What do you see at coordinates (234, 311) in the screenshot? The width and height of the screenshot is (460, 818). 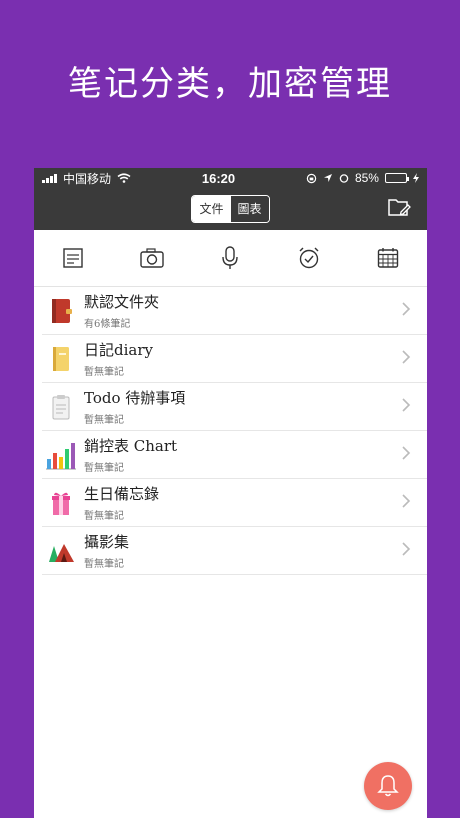 I see `list-item: 默認文件夾 有6條筆記` at bounding box center [234, 311].